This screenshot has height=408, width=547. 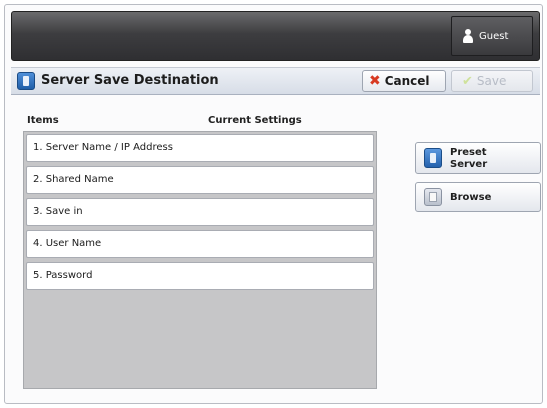 I want to click on browse-button: Browse, so click(x=478, y=197).